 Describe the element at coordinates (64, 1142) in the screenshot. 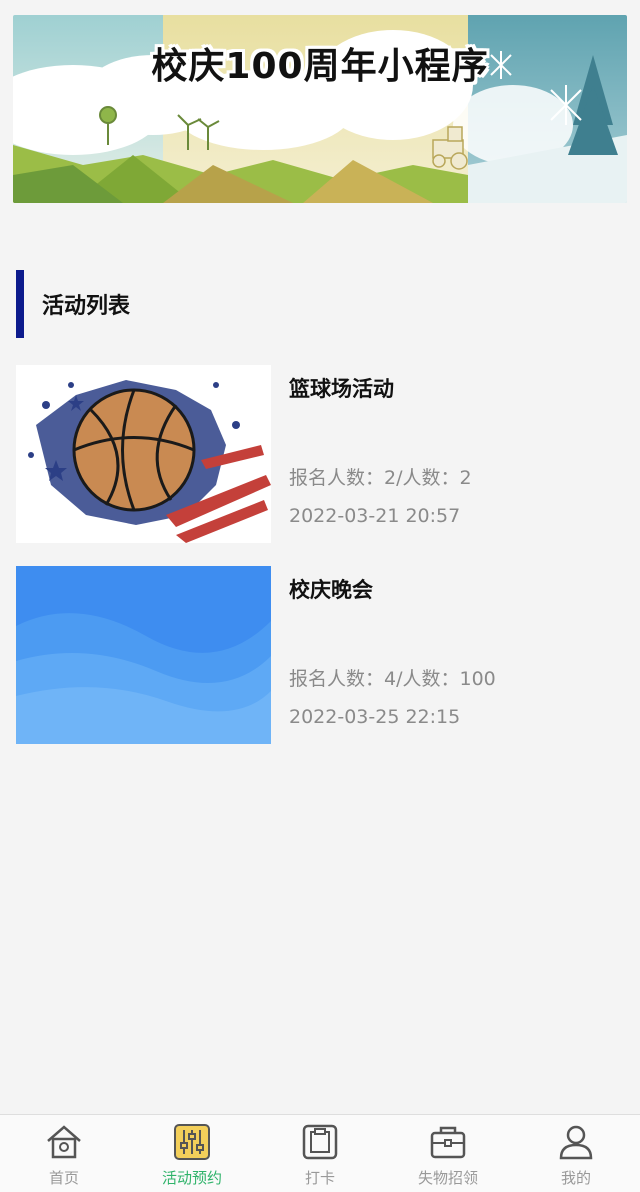

I see `home-icon` at that location.